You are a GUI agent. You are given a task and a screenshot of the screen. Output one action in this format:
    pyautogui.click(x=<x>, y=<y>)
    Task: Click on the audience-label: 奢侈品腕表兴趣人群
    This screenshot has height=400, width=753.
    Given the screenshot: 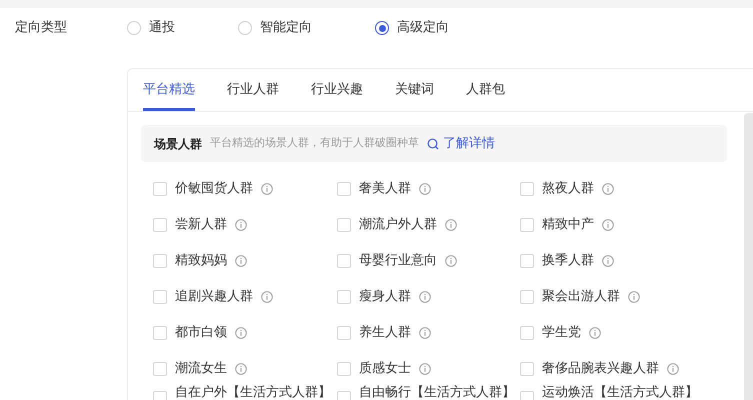 What is the action you would take?
    pyautogui.click(x=600, y=369)
    